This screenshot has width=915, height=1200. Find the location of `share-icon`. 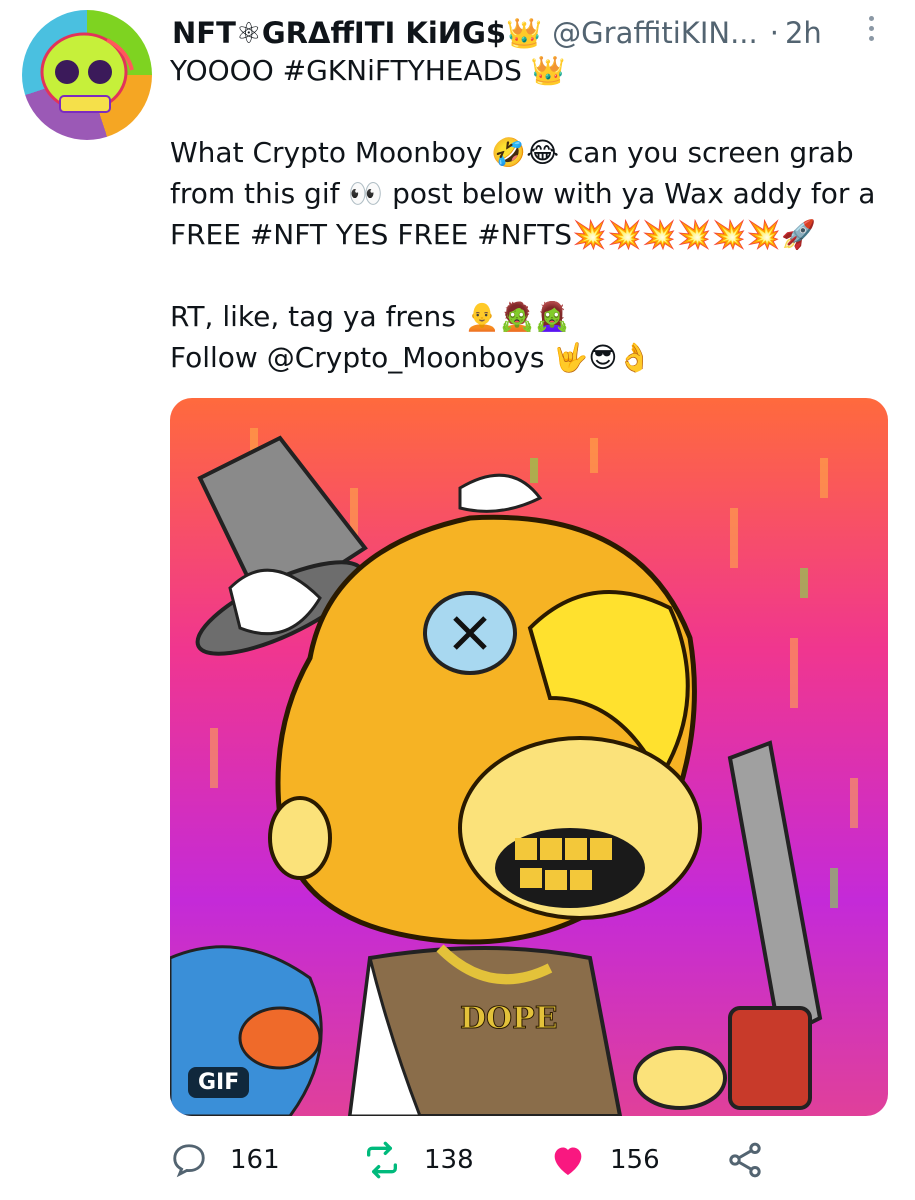

share-icon is located at coordinates (745, 1160).